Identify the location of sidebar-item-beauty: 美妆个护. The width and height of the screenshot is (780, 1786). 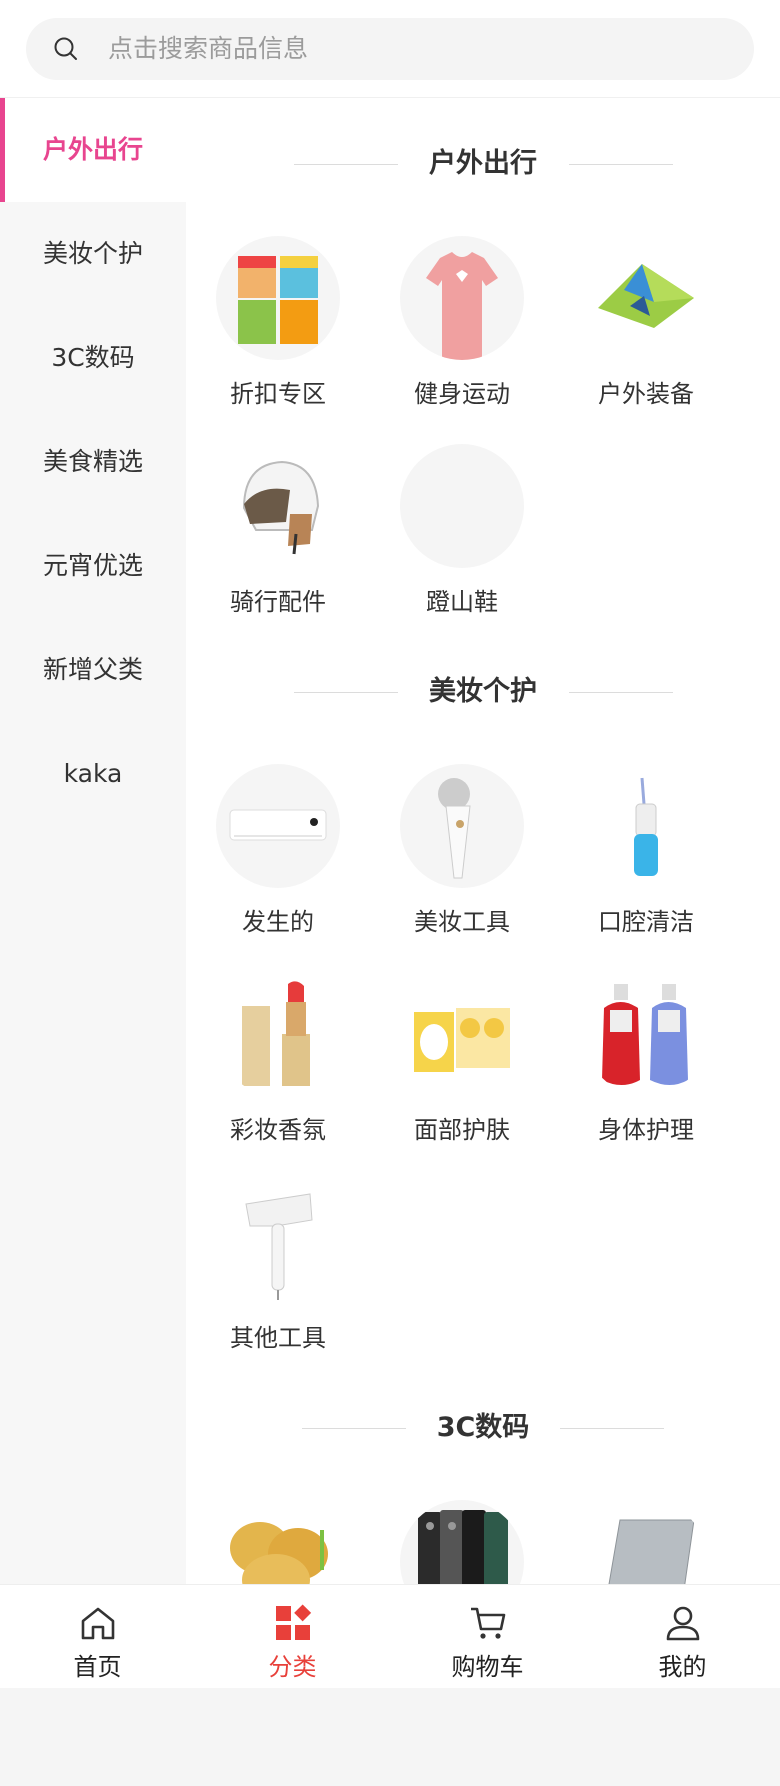
(93, 254).